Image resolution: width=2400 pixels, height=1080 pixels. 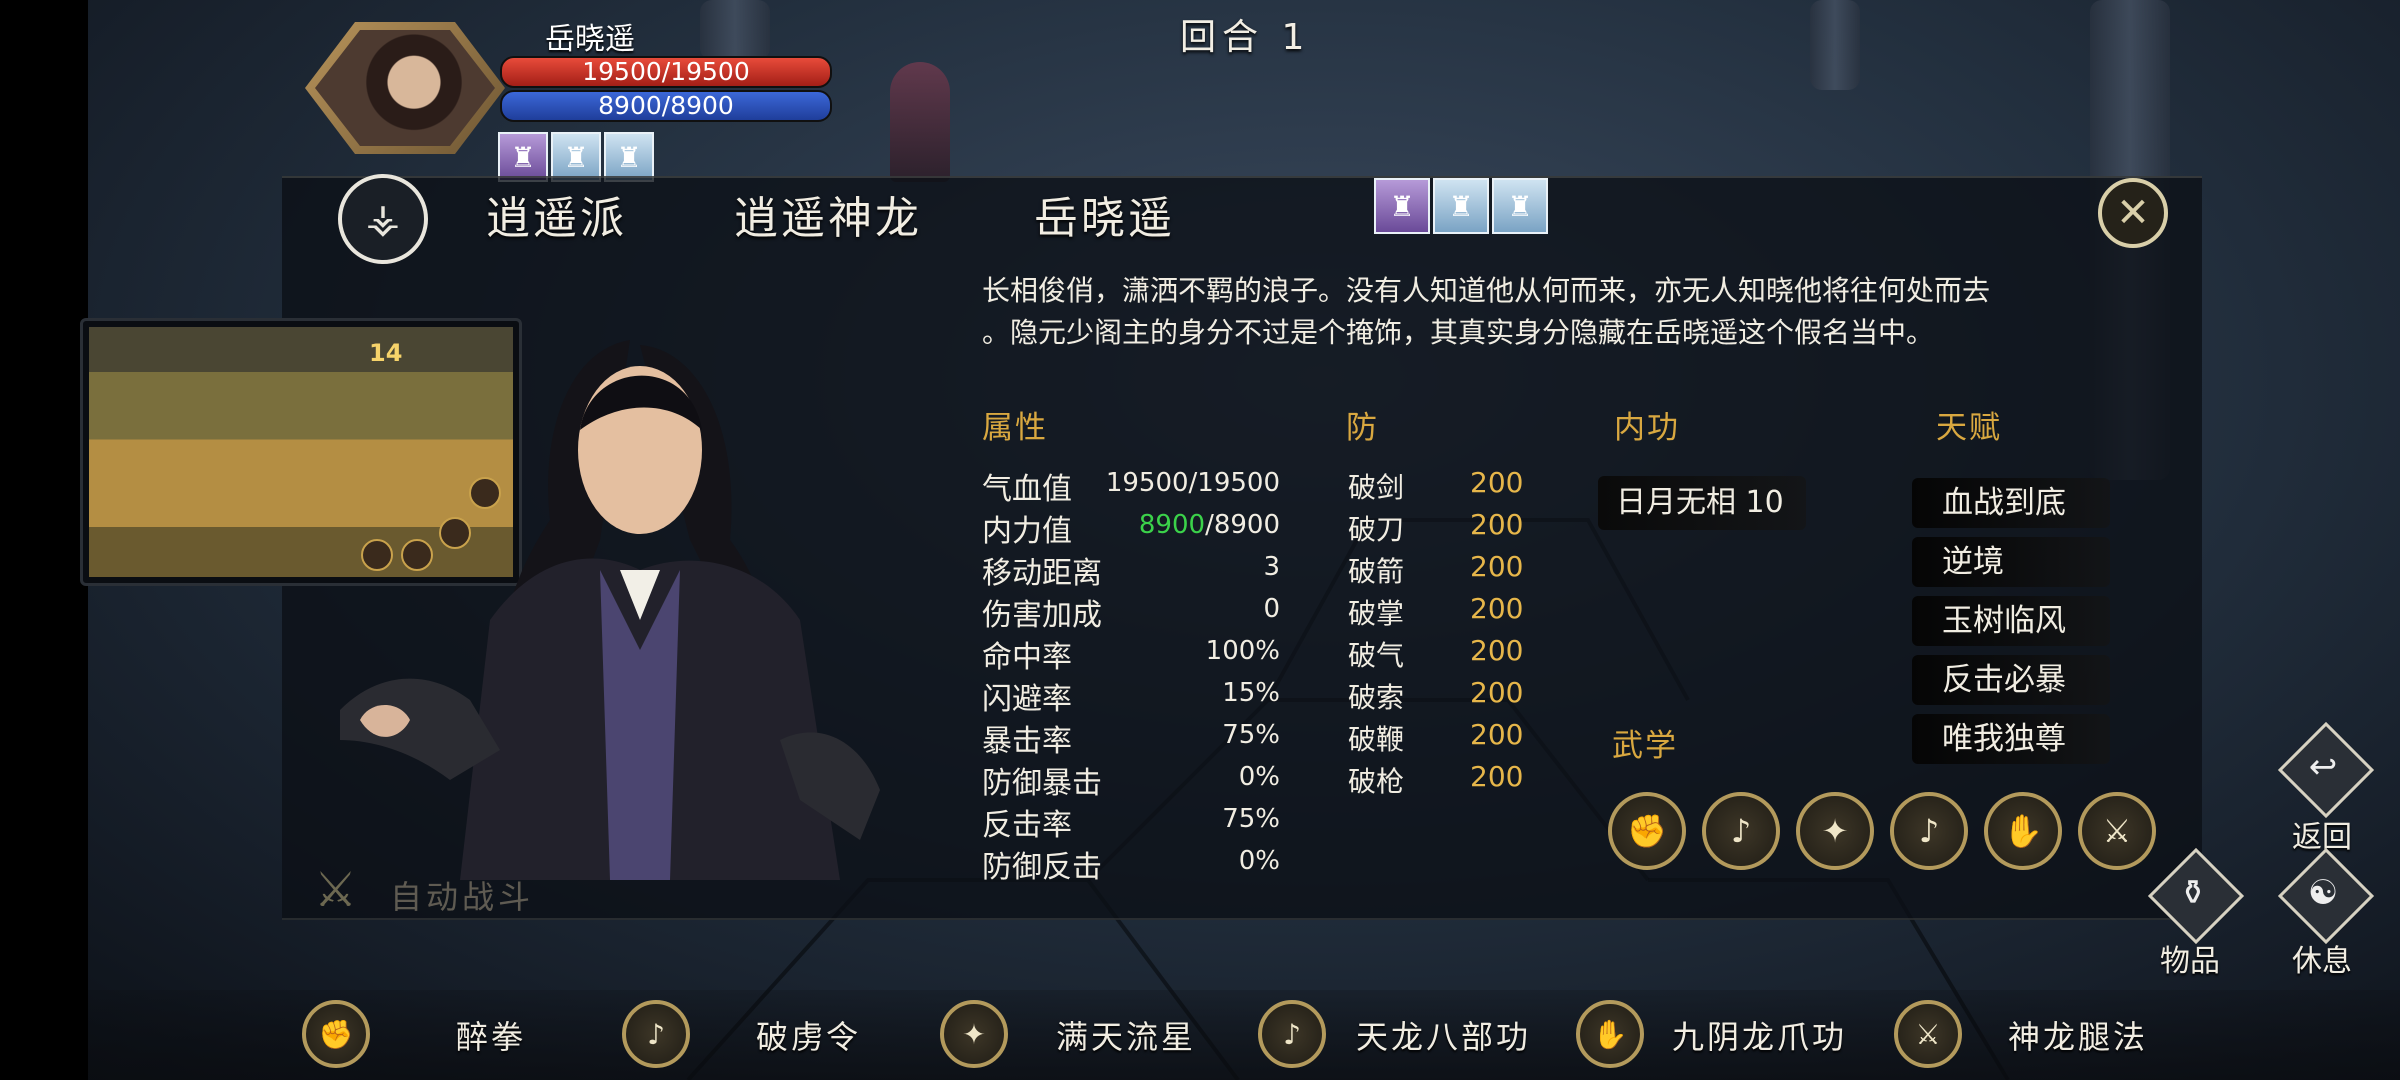 I want to click on attributes-title: 属性, so click(x=1015, y=428).